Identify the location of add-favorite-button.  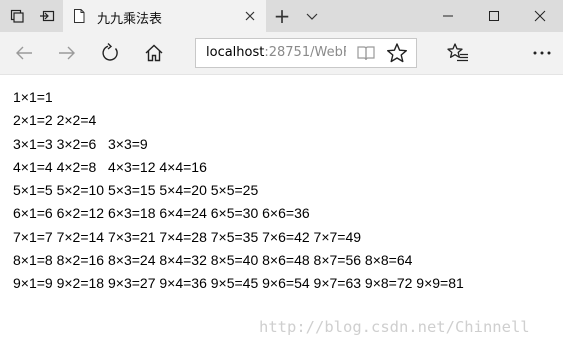
(397, 53).